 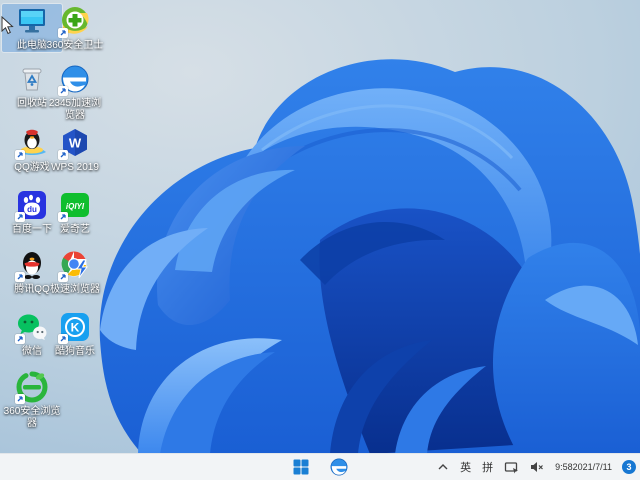 I want to click on desktop-icon-iqiyi: iQIYI 爱奇艺, so click(x=75, y=212).